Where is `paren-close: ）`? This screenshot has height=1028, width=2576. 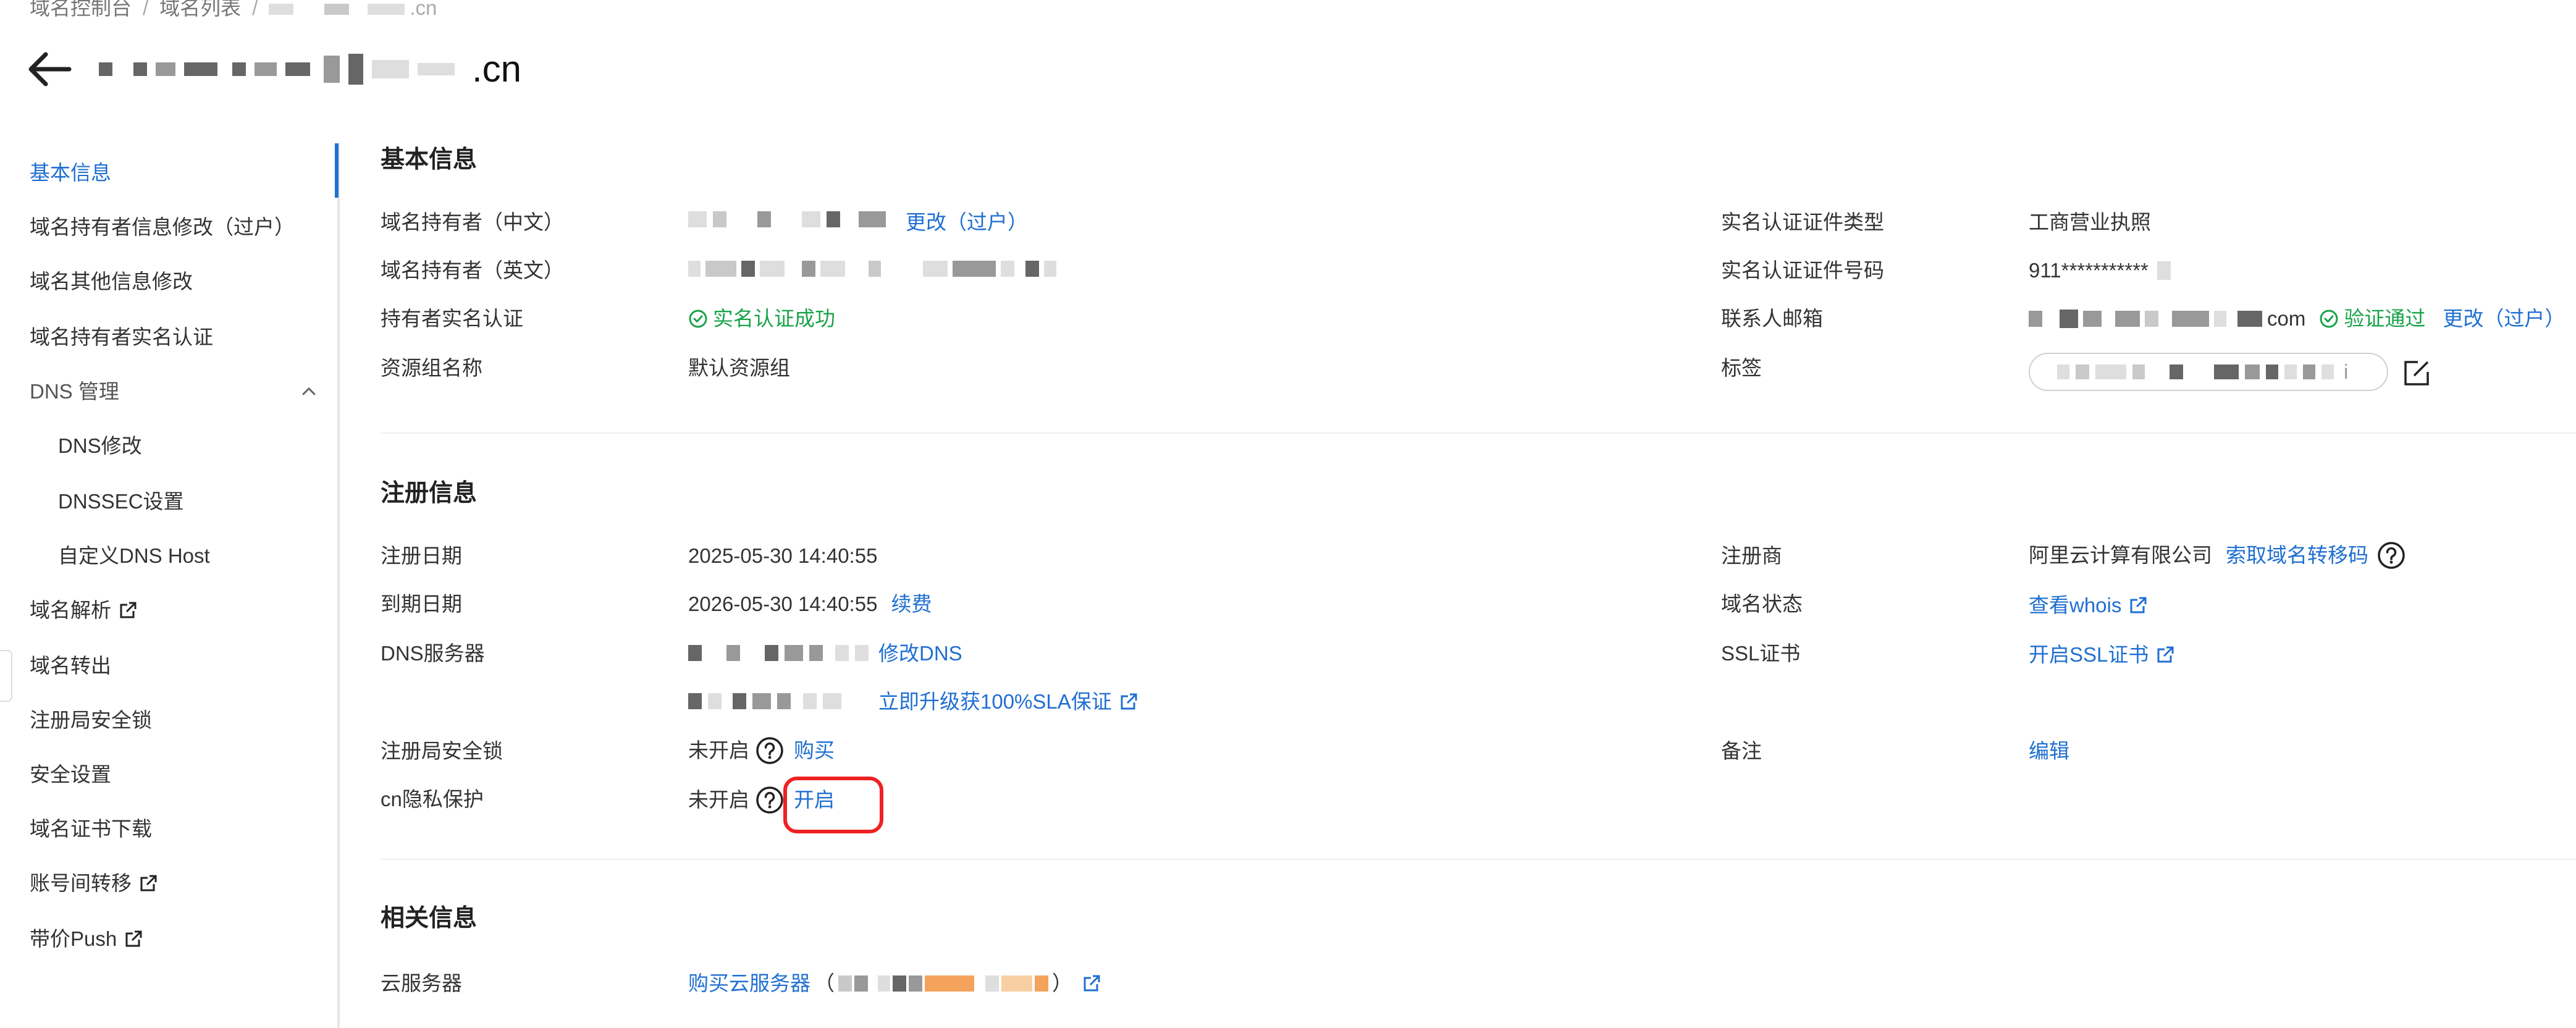
paren-close: ） is located at coordinates (1062, 983).